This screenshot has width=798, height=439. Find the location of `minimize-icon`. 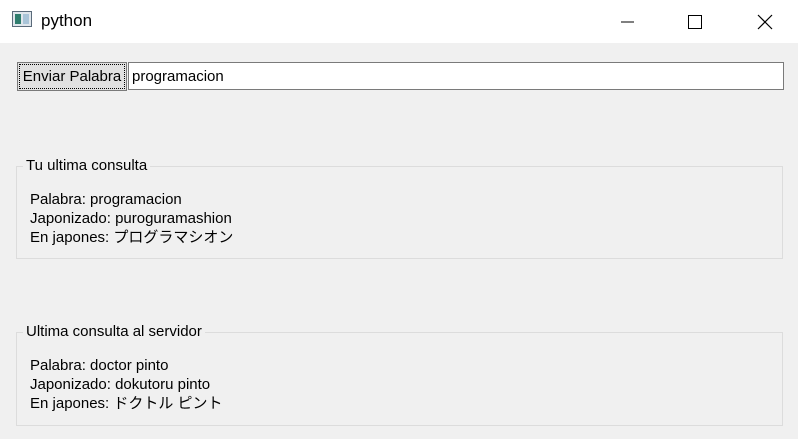

minimize-icon is located at coordinates (627, 21).